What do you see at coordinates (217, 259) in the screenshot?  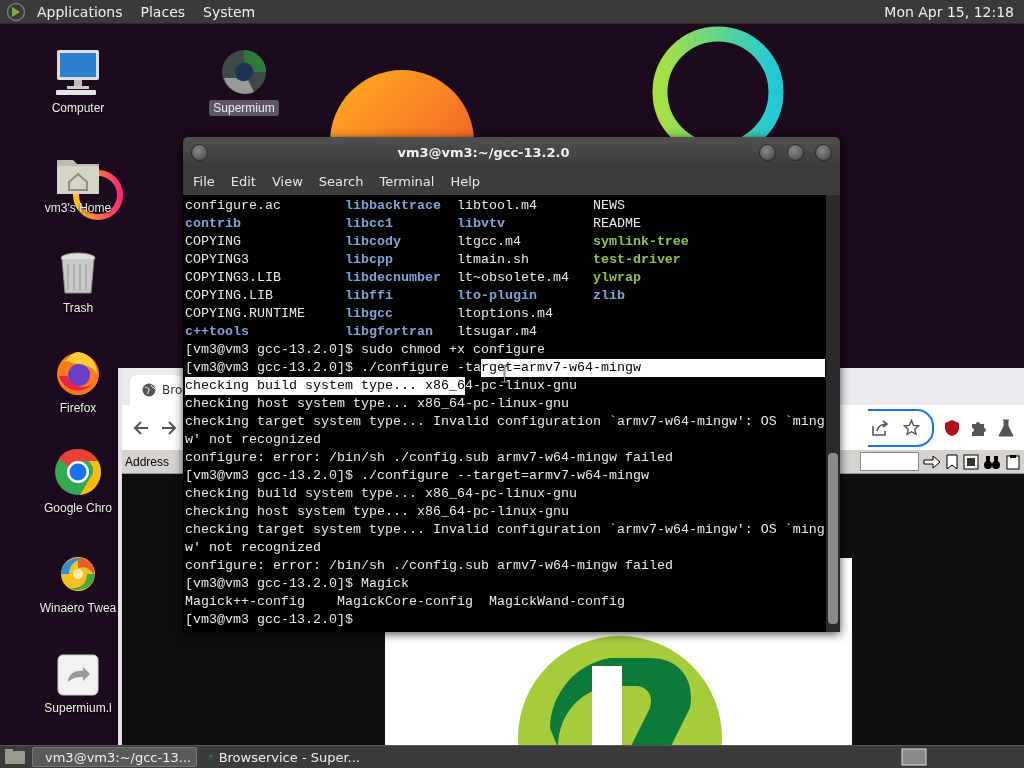 I see `file-name: COPYING3` at bounding box center [217, 259].